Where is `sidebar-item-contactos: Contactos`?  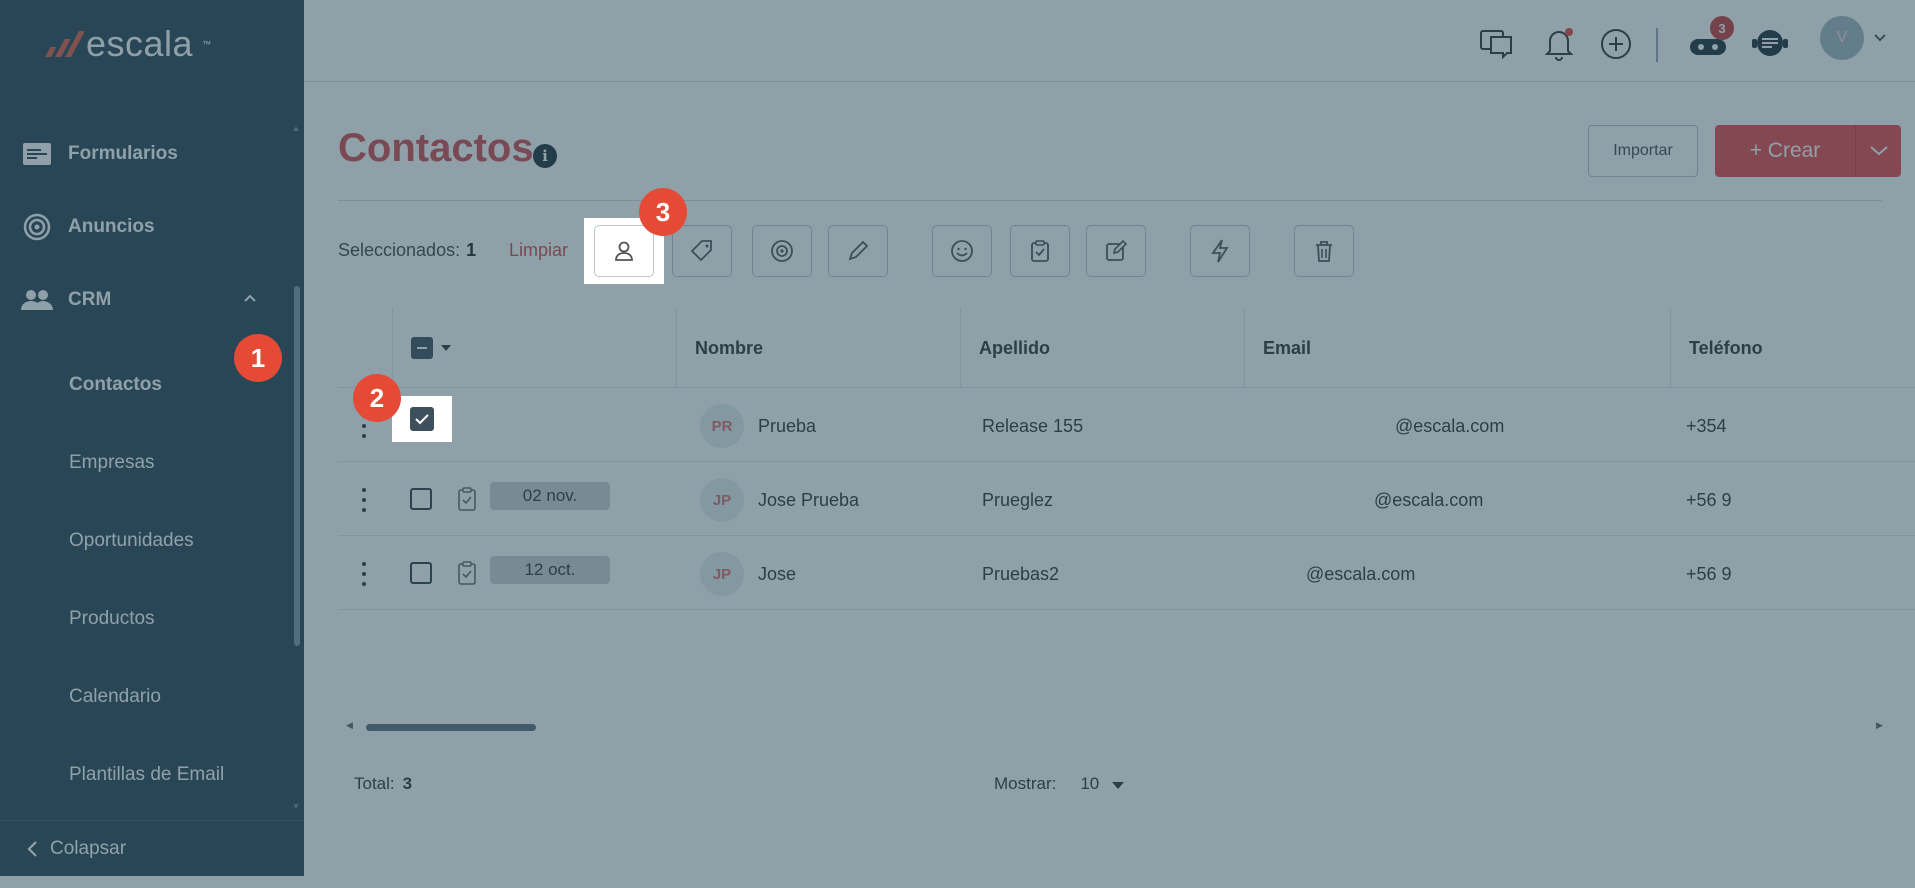 sidebar-item-contactos: Contactos is located at coordinates (115, 385).